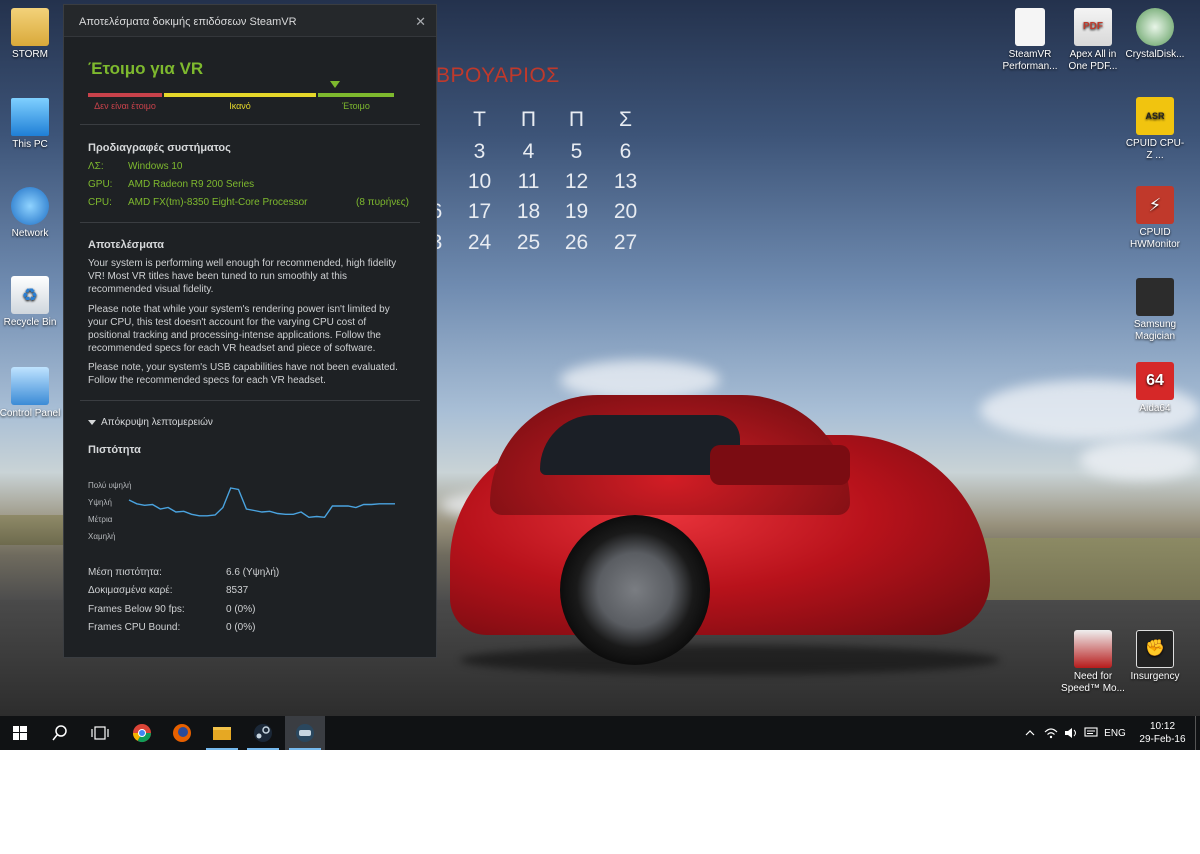  I want to click on calendar-week: 6 17 18 19 20, so click(545, 214).